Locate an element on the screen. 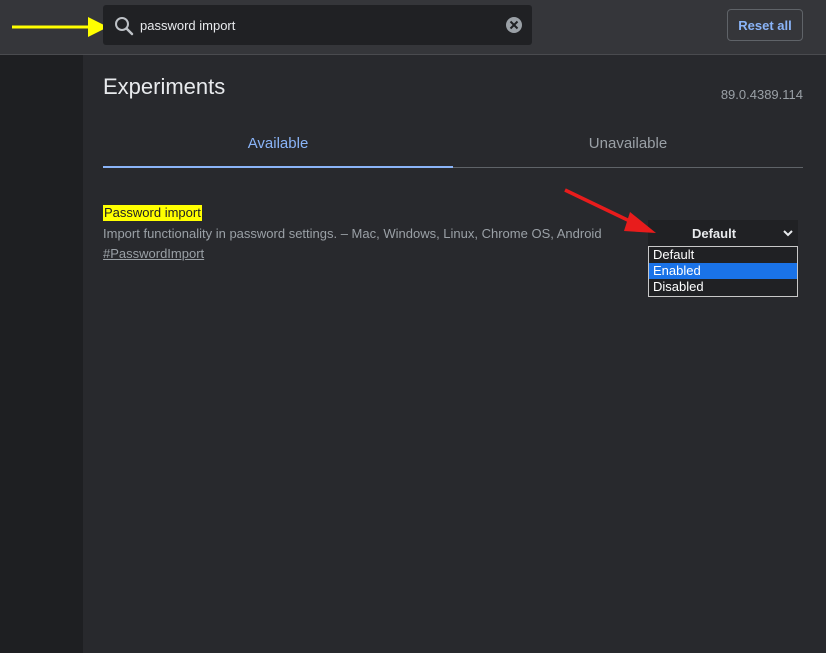  top-bar: Reset all is located at coordinates (413, 27).